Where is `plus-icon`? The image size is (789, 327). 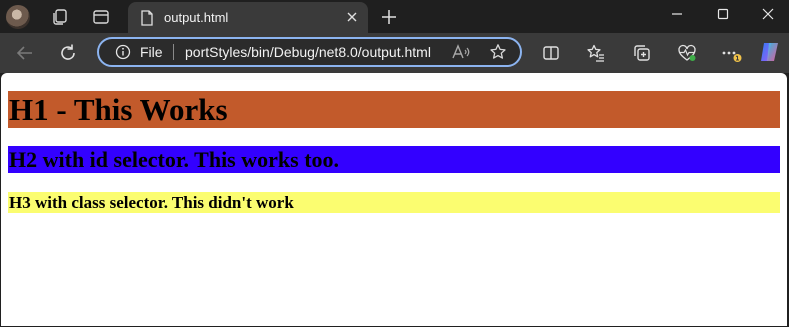 plus-icon is located at coordinates (389, 17).